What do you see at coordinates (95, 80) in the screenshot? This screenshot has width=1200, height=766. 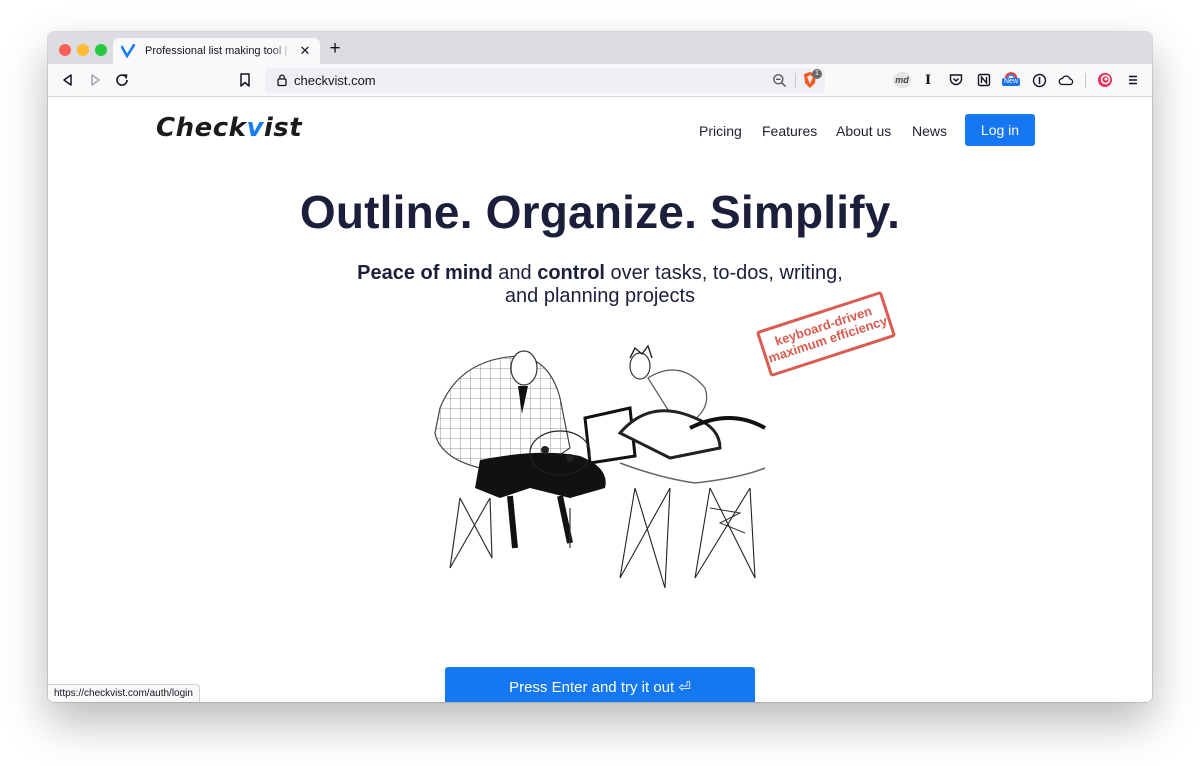 I see `forward-icon` at bounding box center [95, 80].